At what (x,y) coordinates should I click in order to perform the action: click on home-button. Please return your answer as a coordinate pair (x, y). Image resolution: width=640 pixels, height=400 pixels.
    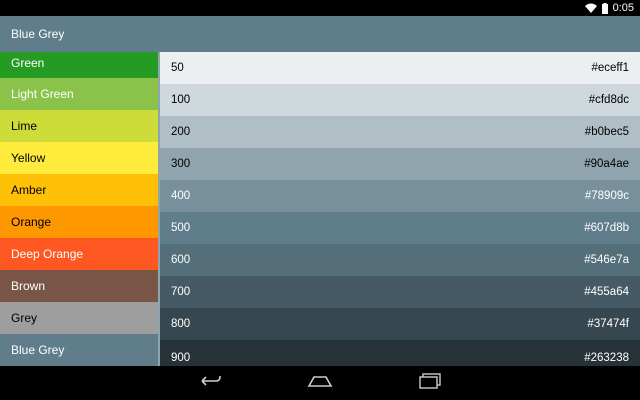
    Looking at the image, I should click on (320, 383).